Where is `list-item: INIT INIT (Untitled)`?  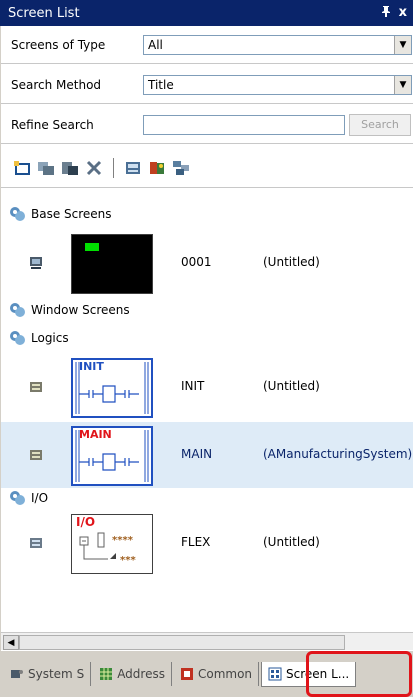 list-item: INIT INIT (Untitled) is located at coordinates (207, 387).